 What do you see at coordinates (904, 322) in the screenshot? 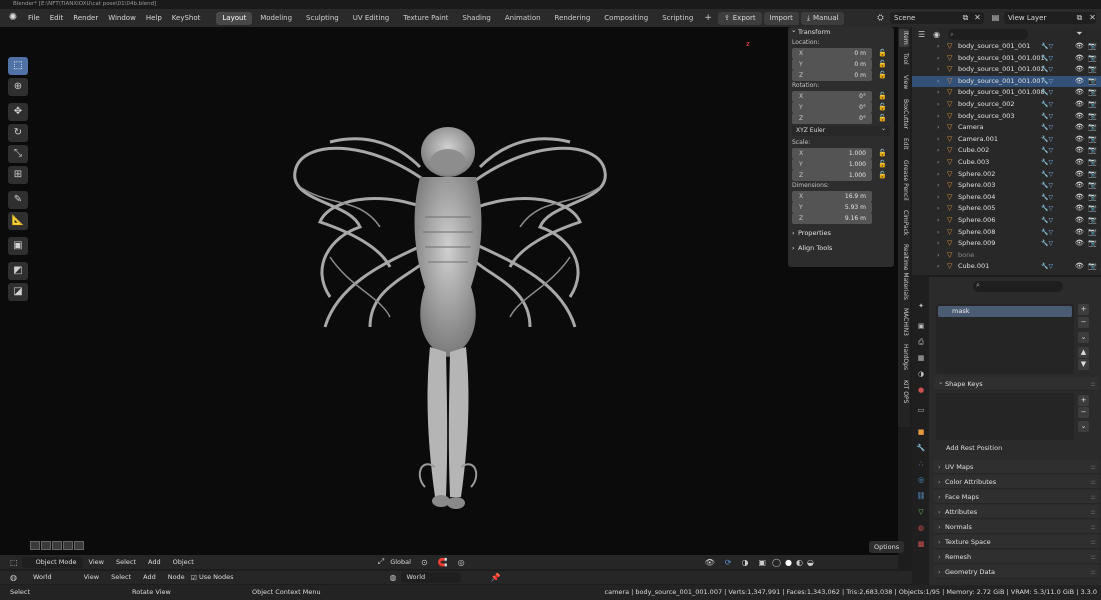
I see `tab-machin3: MACHIN3` at bounding box center [904, 322].